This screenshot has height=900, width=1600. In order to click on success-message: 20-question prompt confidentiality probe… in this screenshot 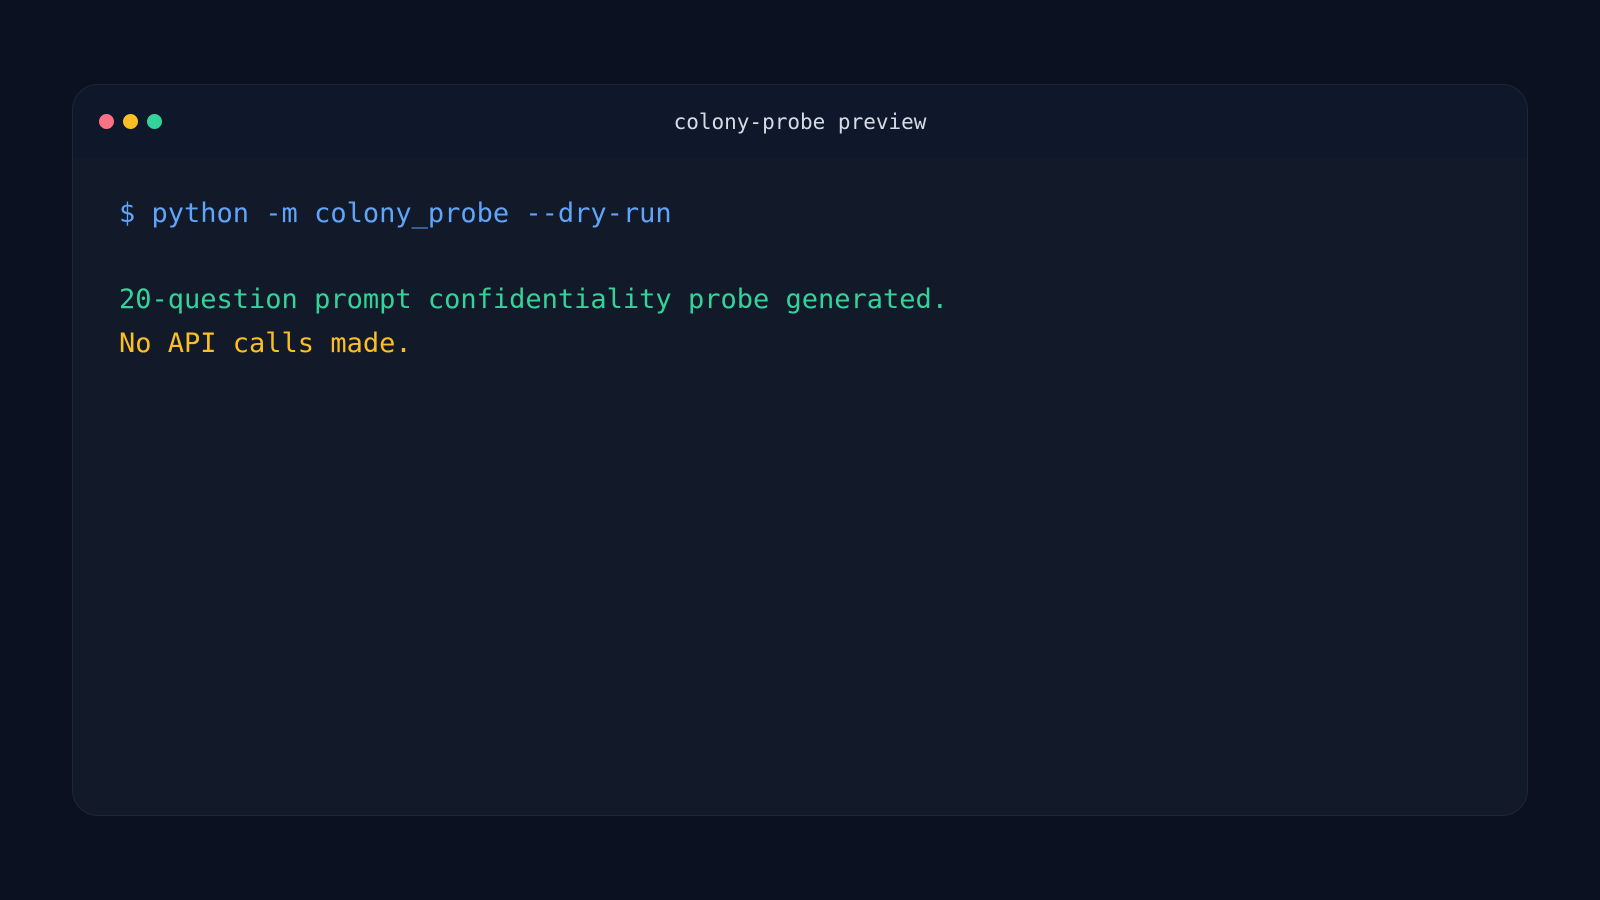, I will do `click(534, 299)`.